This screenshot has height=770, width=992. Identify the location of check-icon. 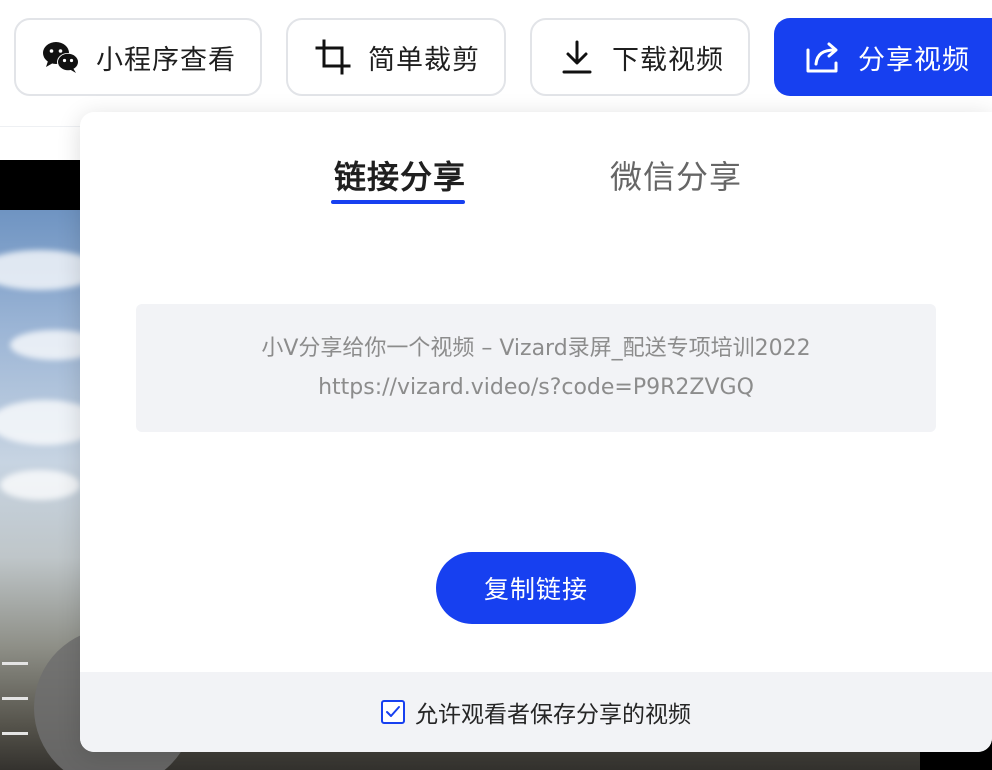
(393, 711).